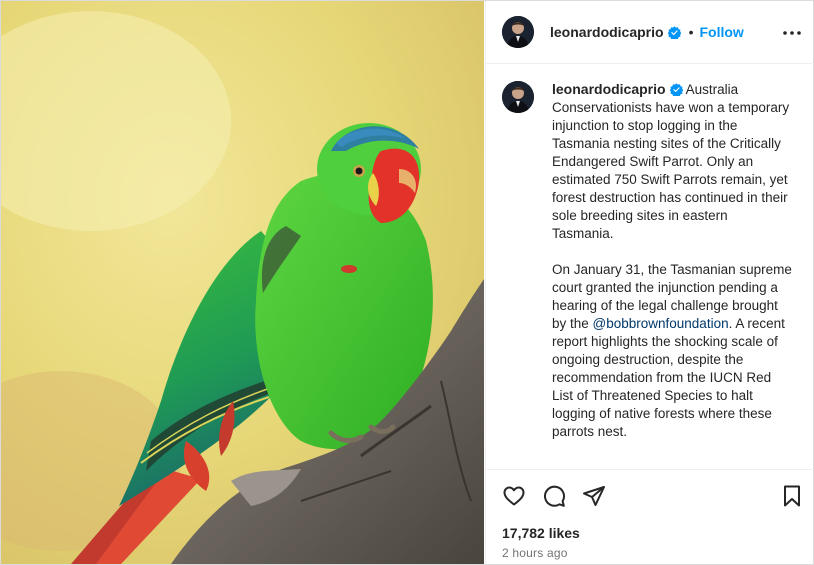 The width and height of the screenshot is (814, 565). I want to click on caption-username-link: leonardodicaprio, so click(609, 89).